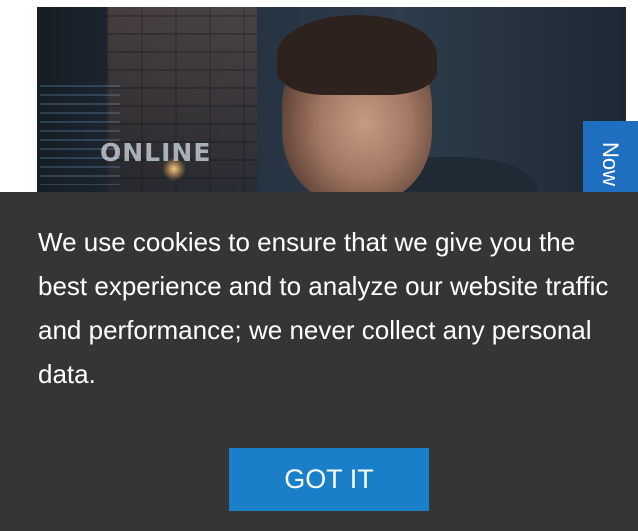 This screenshot has width=638, height=531. I want to click on hero-code-overlay, so click(80, 135).